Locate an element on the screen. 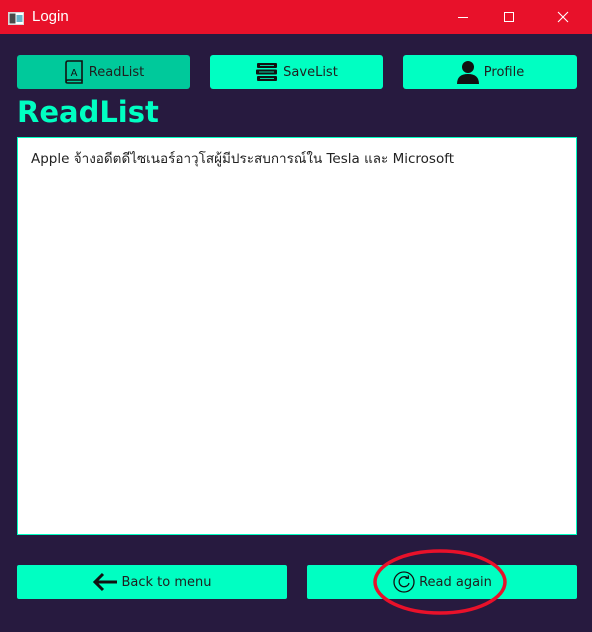 This screenshot has height=632, width=592. refresh-icon is located at coordinates (404, 582).